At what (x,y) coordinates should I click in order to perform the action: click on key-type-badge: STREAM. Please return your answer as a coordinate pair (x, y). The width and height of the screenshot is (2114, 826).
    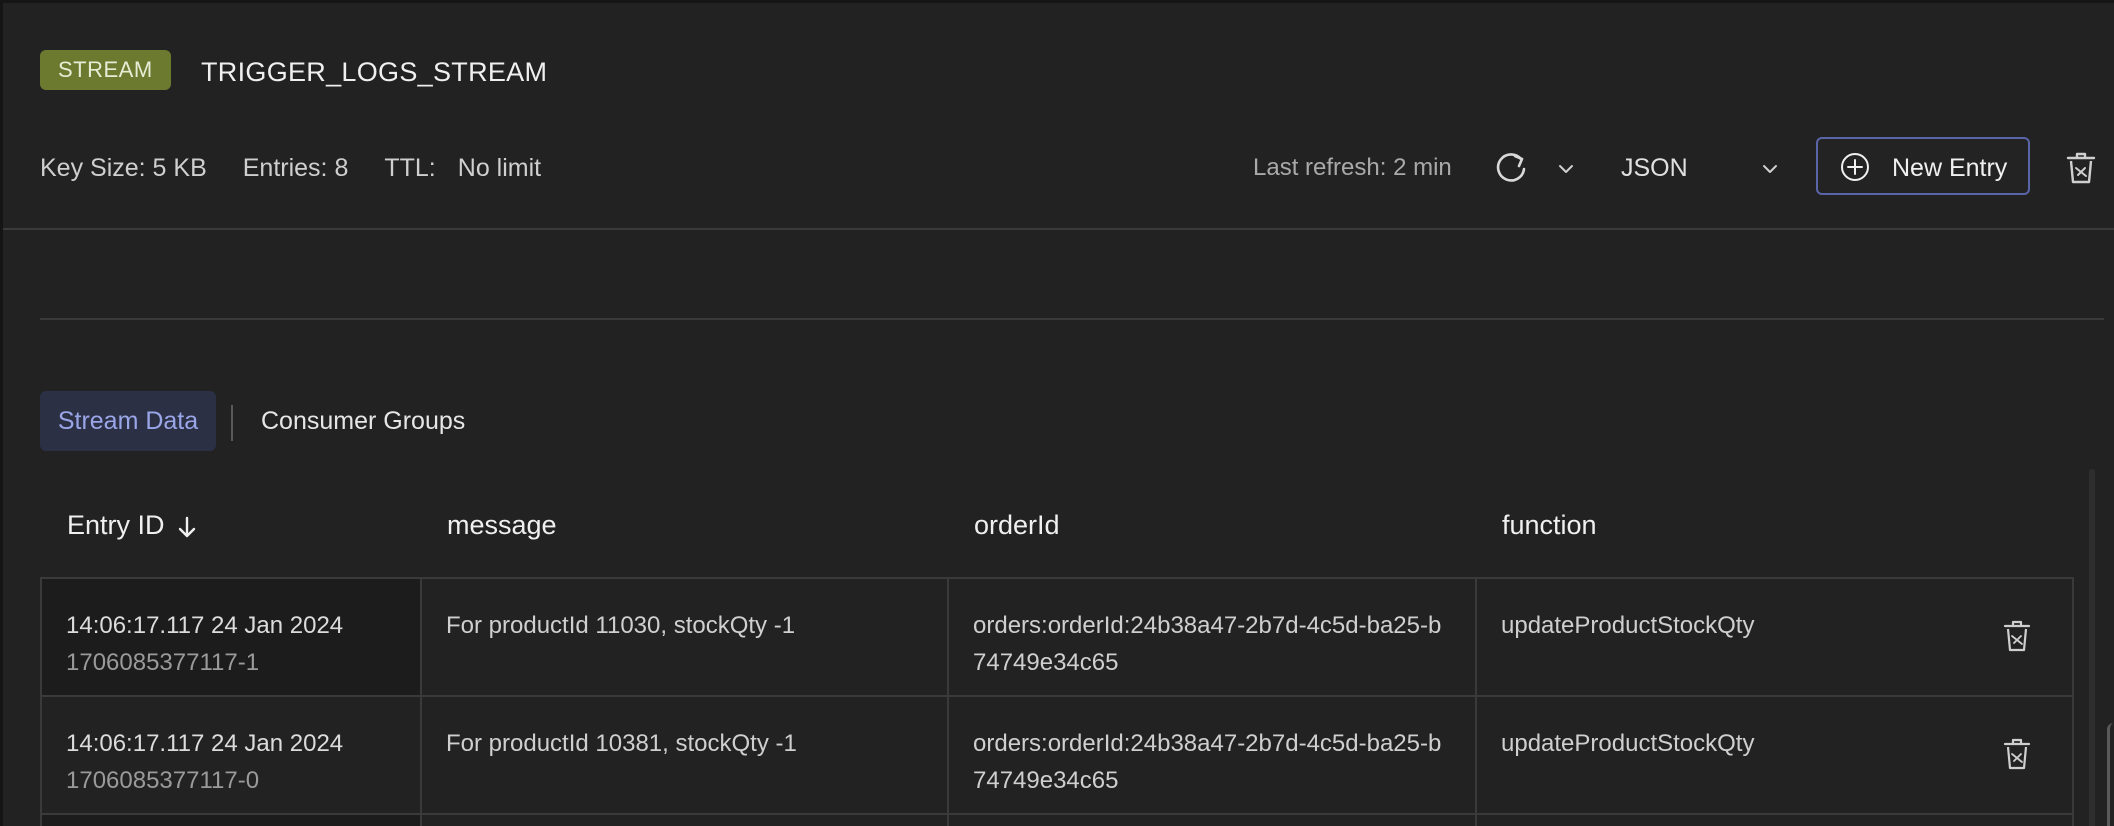
    Looking at the image, I should click on (105, 70).